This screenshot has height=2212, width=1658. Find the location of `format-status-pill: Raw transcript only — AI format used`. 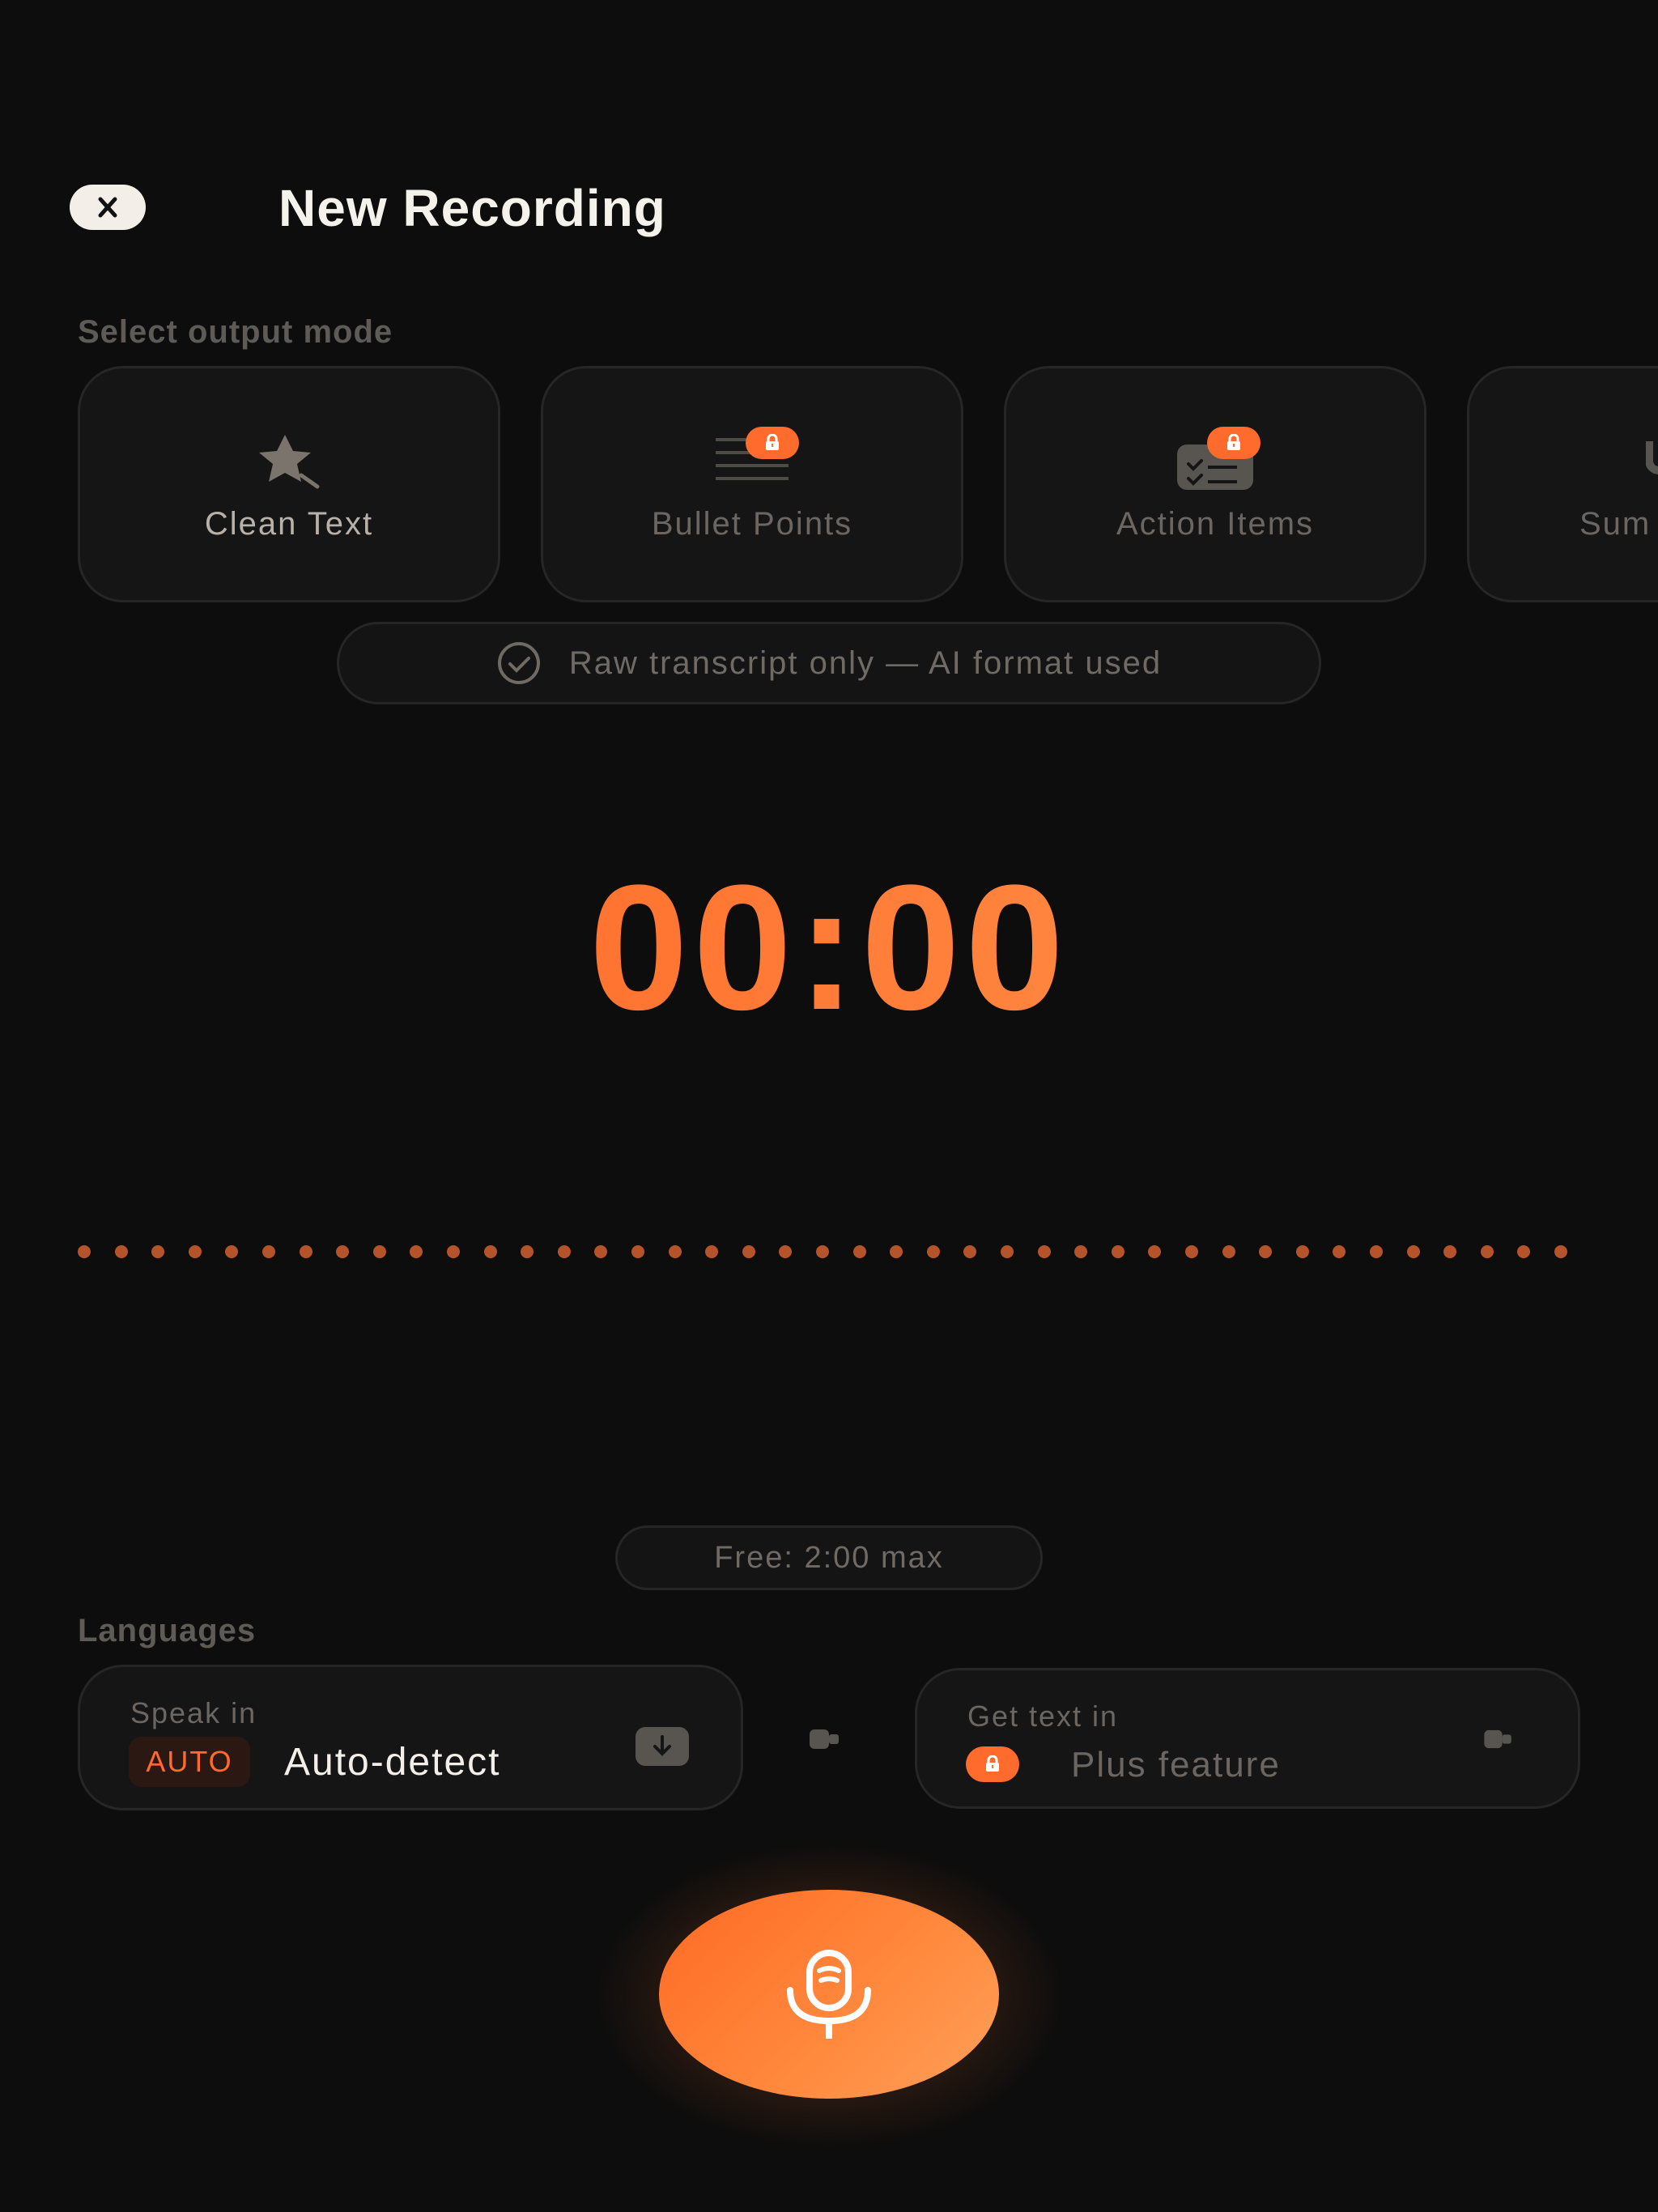

format-status-pill: Raw transcript only — AI format used is located at coordinates (829, 663).